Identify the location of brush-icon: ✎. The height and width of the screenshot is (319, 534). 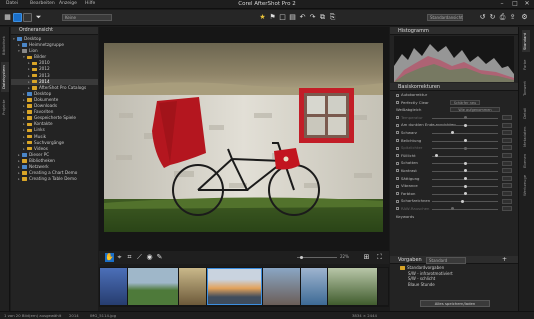
(159, 257).